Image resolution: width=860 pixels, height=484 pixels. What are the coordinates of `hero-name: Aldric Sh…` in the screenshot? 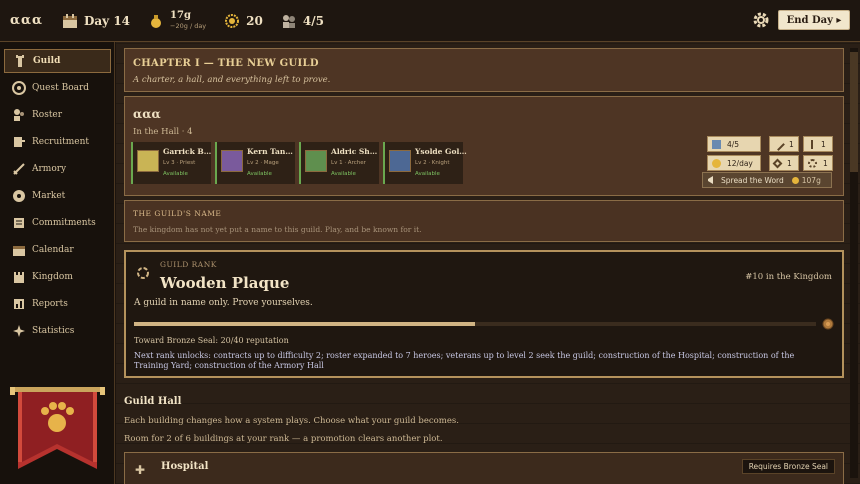 It's located at (354, 151).